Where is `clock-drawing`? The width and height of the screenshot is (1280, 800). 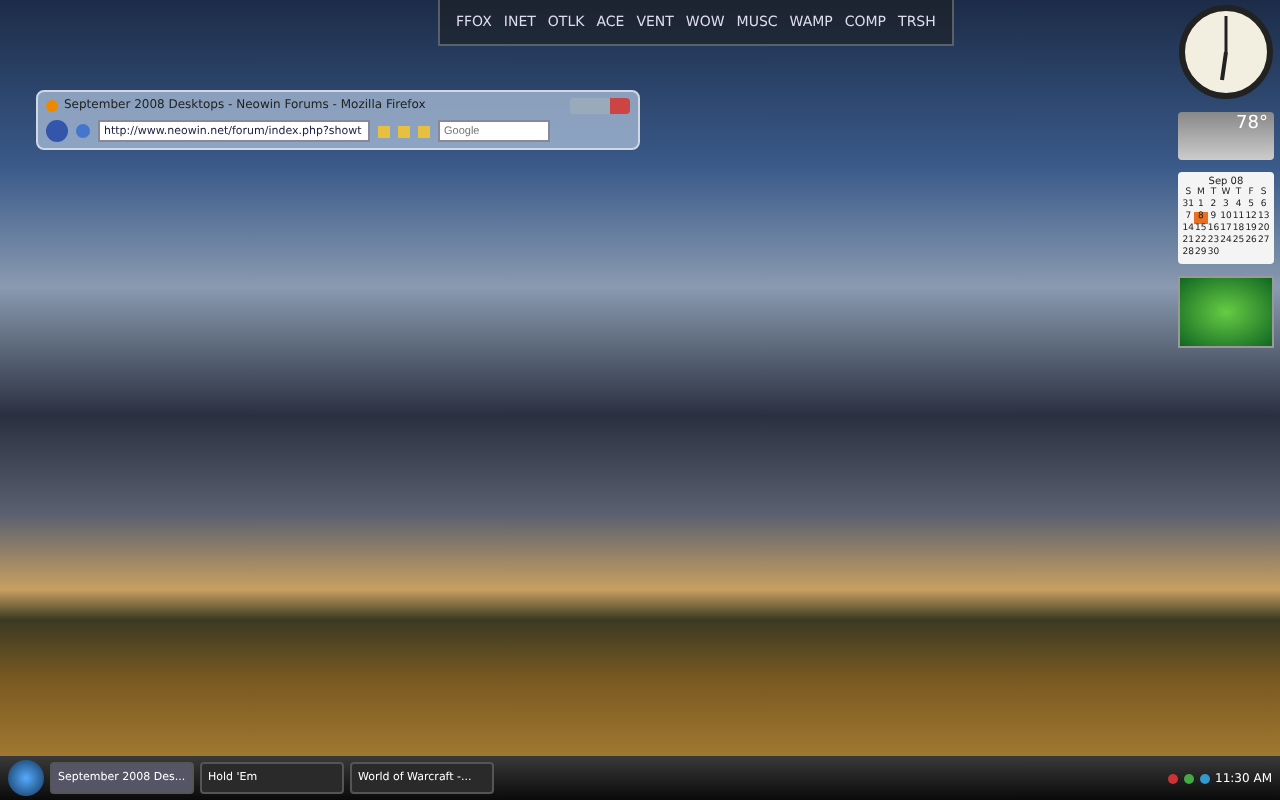
clock-drawing is located at coordinates (1226, 52).